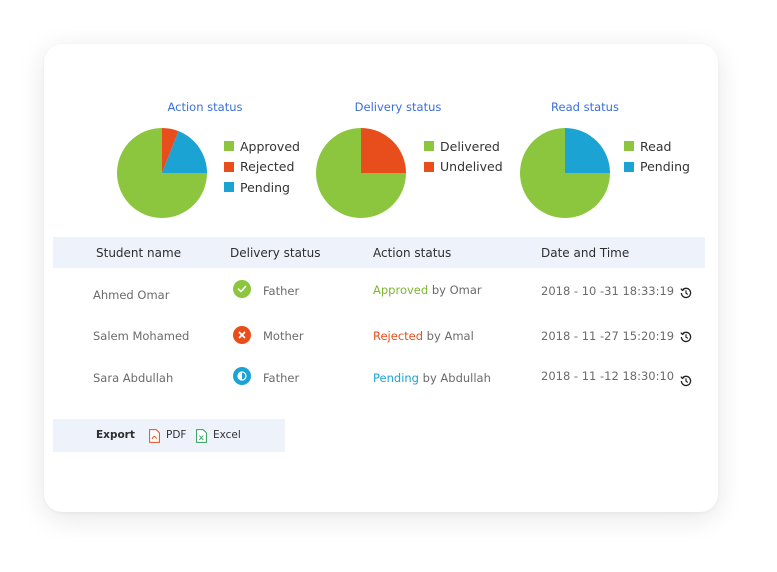 The image size is (777, 572). I want to click on legend-label: Undelived, so click(471, 167).